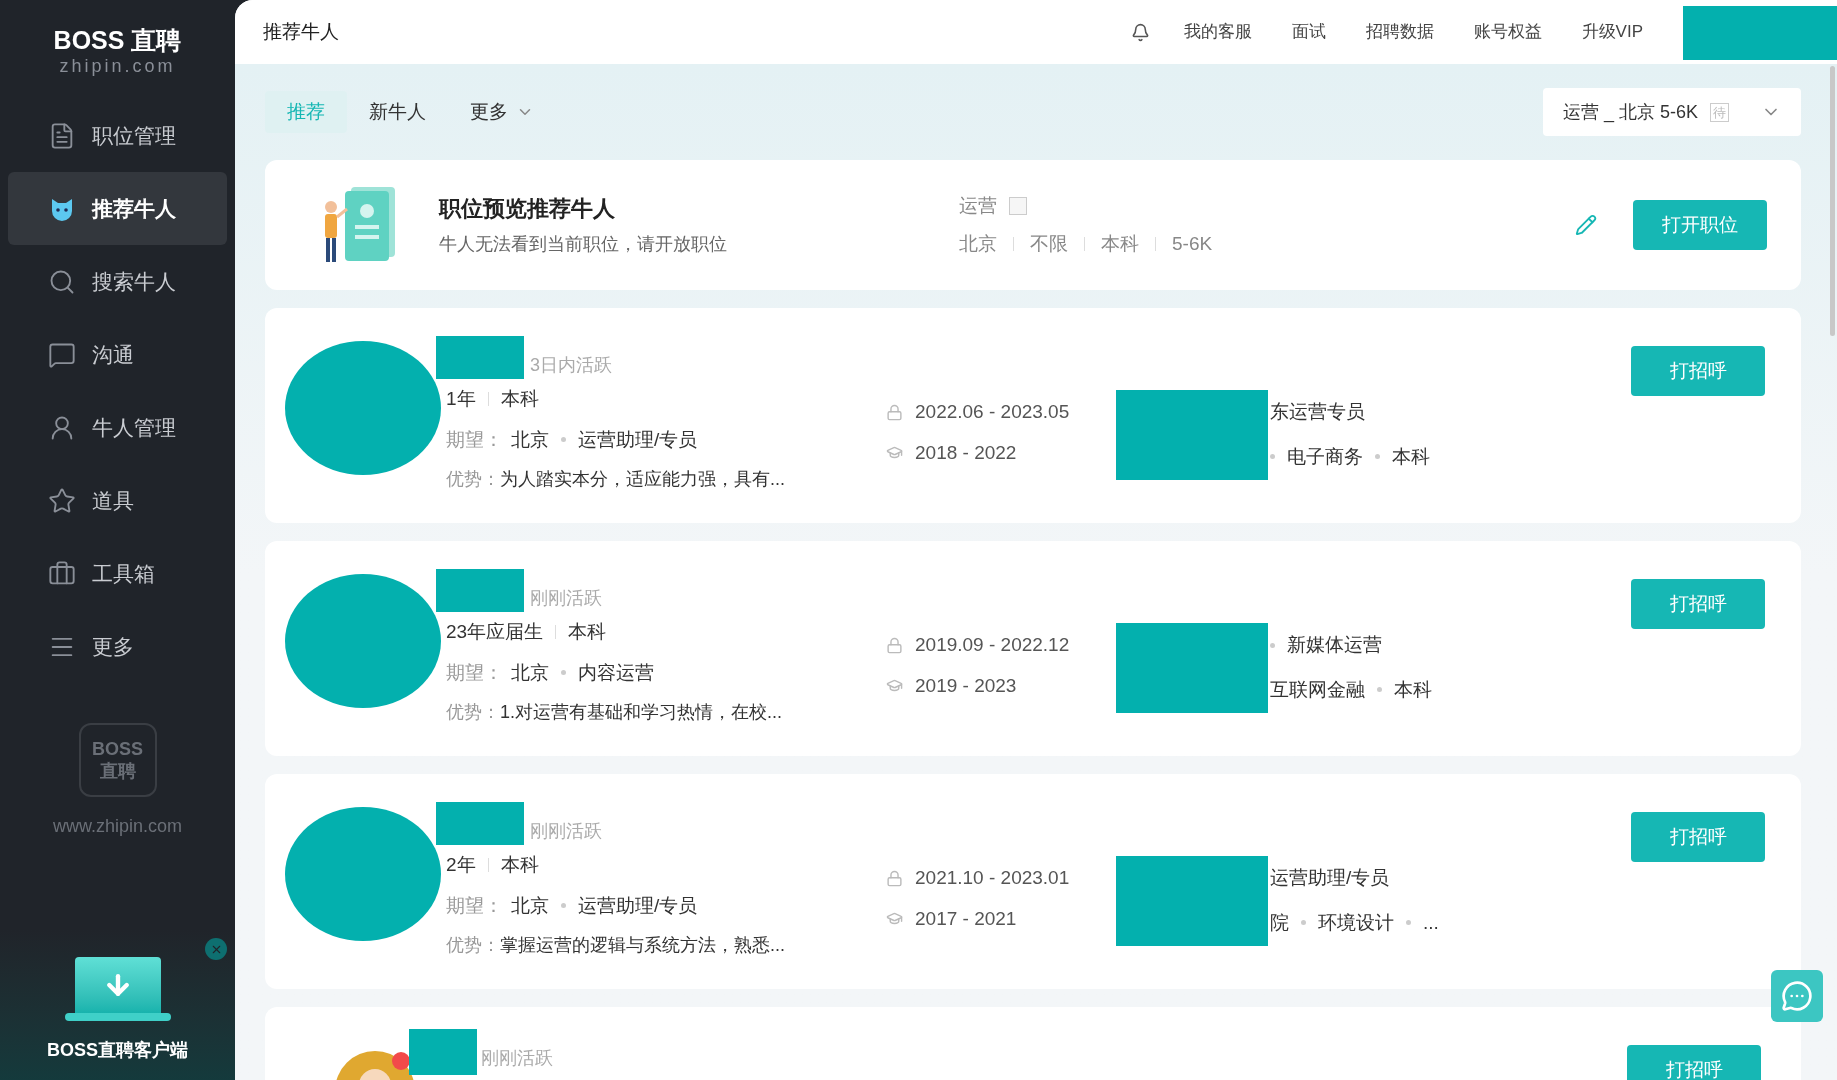  I want to click on detail-text: 新媒体运营, so click(1334, 645).